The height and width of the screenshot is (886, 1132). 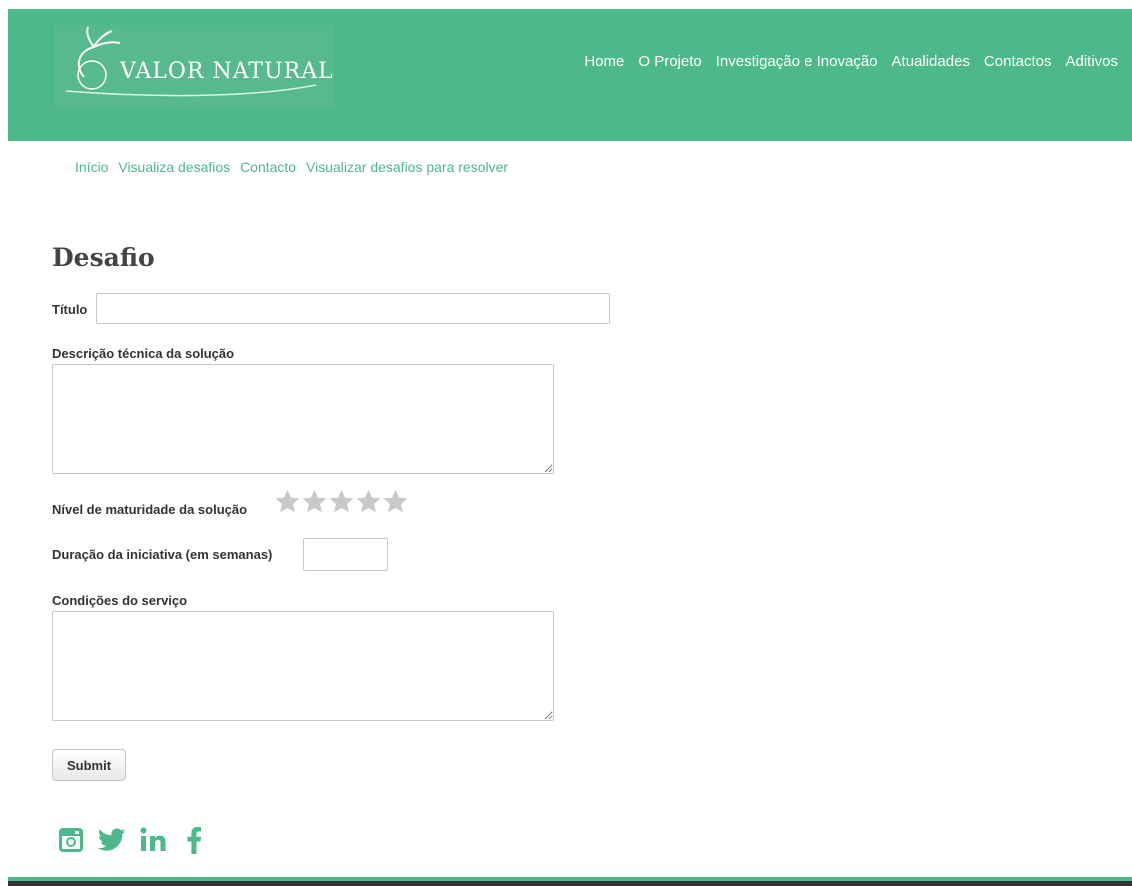 I want to click on nav-home: Home, so click(x=604, y=61).